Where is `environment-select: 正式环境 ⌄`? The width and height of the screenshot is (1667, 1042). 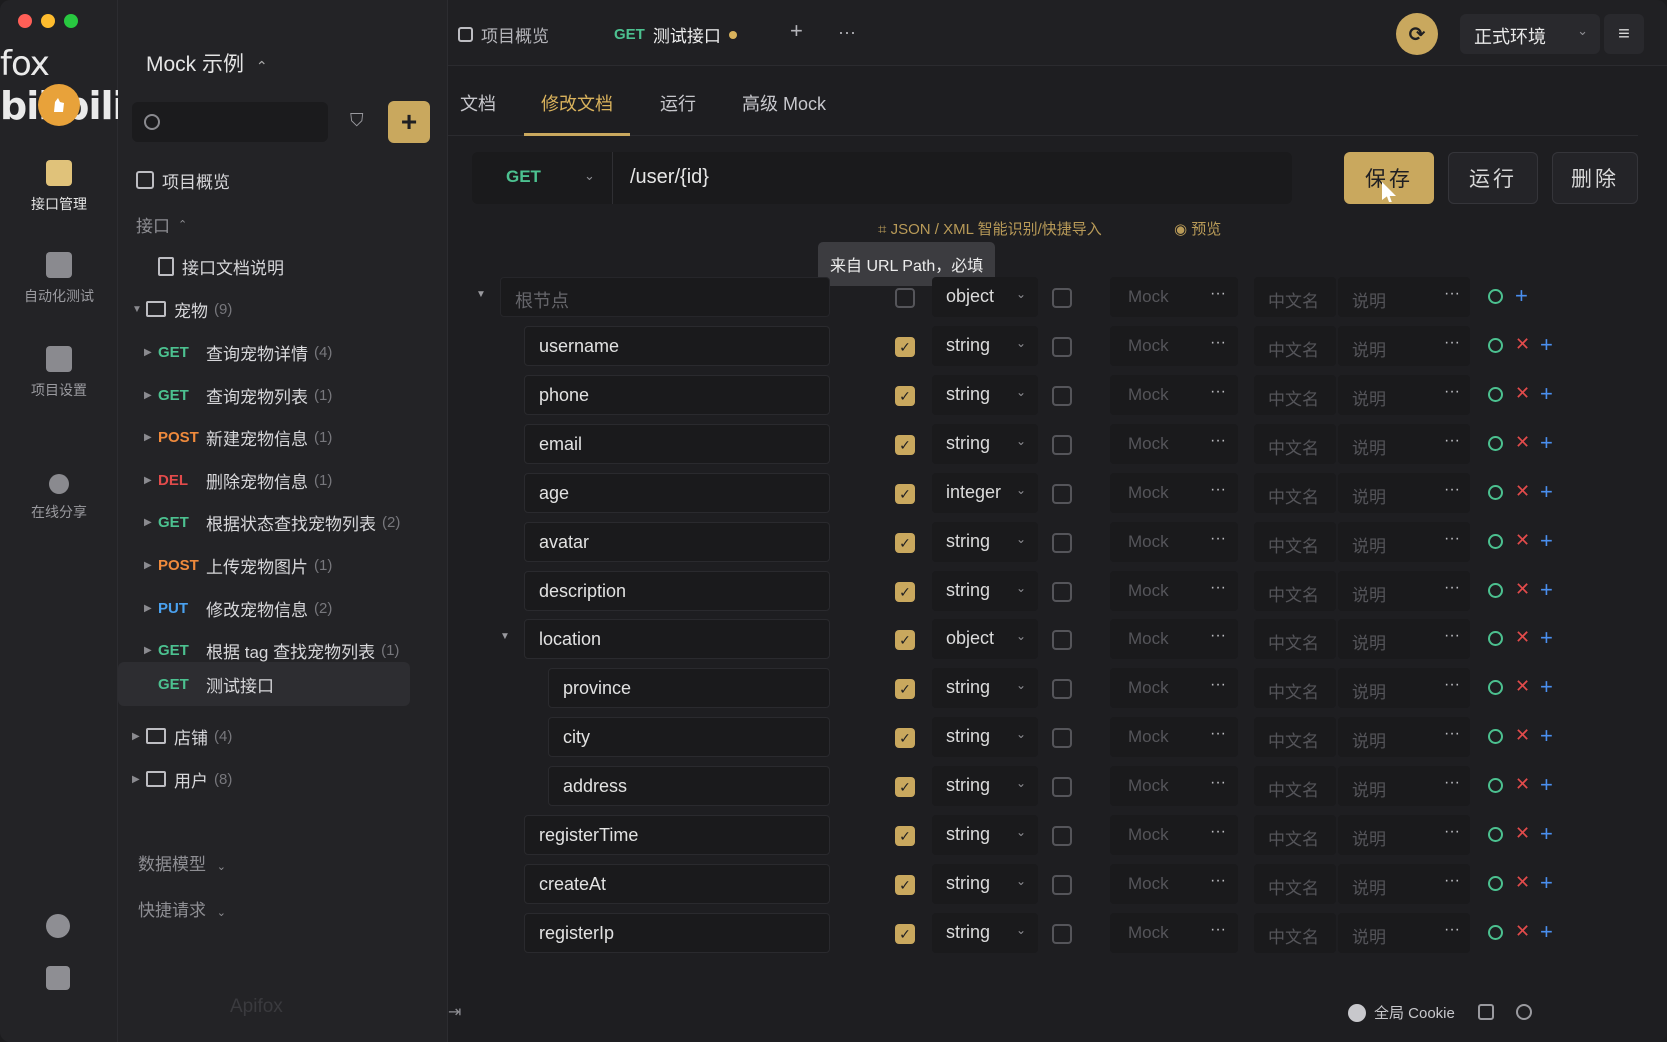 environment-select: 正式环境 ⌄ is located at coordinates (1530, 34).